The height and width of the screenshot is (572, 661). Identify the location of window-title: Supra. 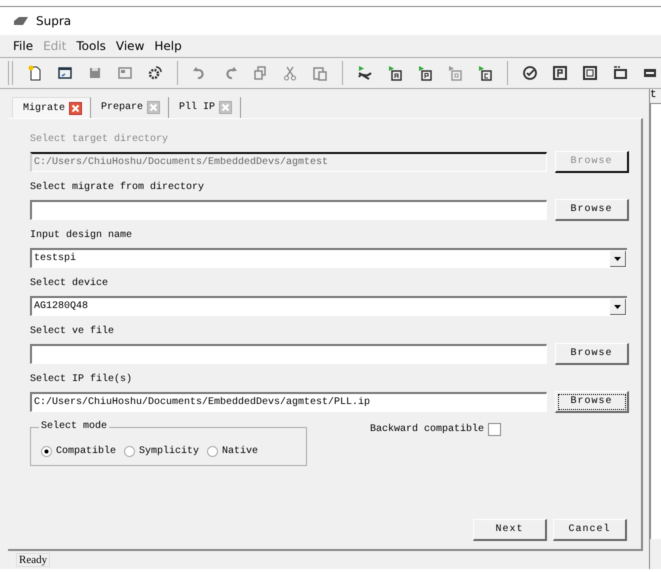
(54, 21).